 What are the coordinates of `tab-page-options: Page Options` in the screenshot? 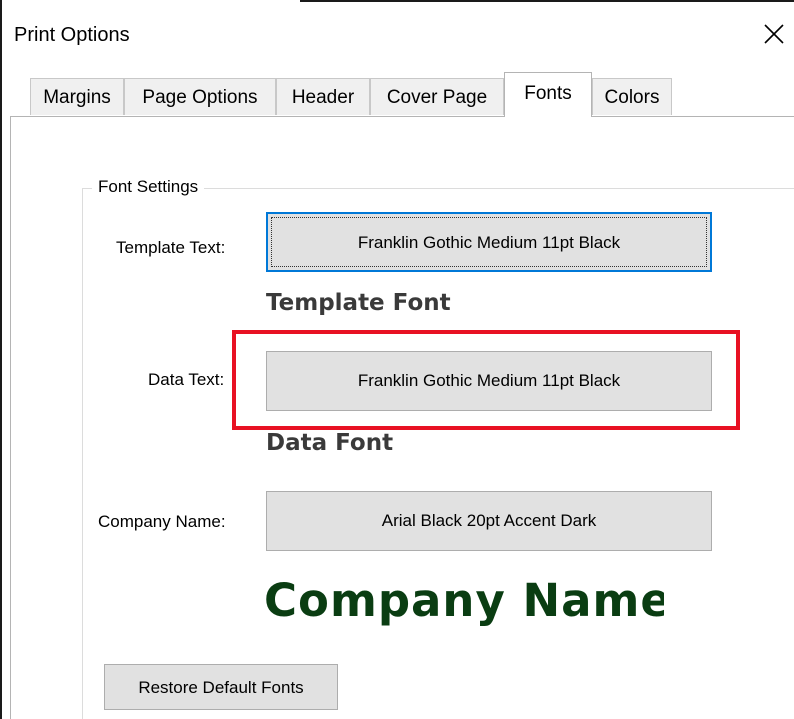 It's located at (200, 96).